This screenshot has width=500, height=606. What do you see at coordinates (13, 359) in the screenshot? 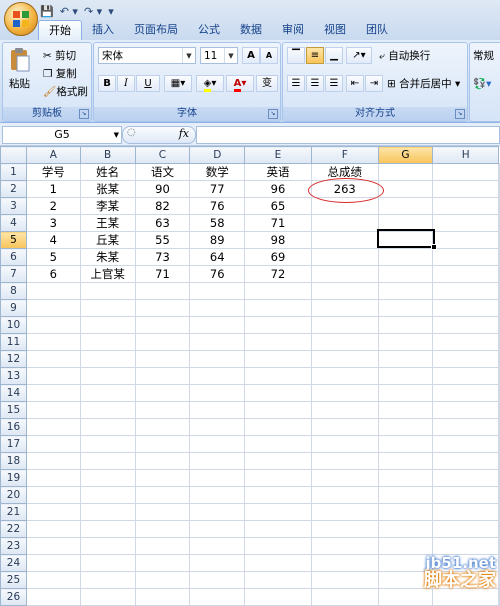
I see `row-header: 12` at bounding box center [13, 359].